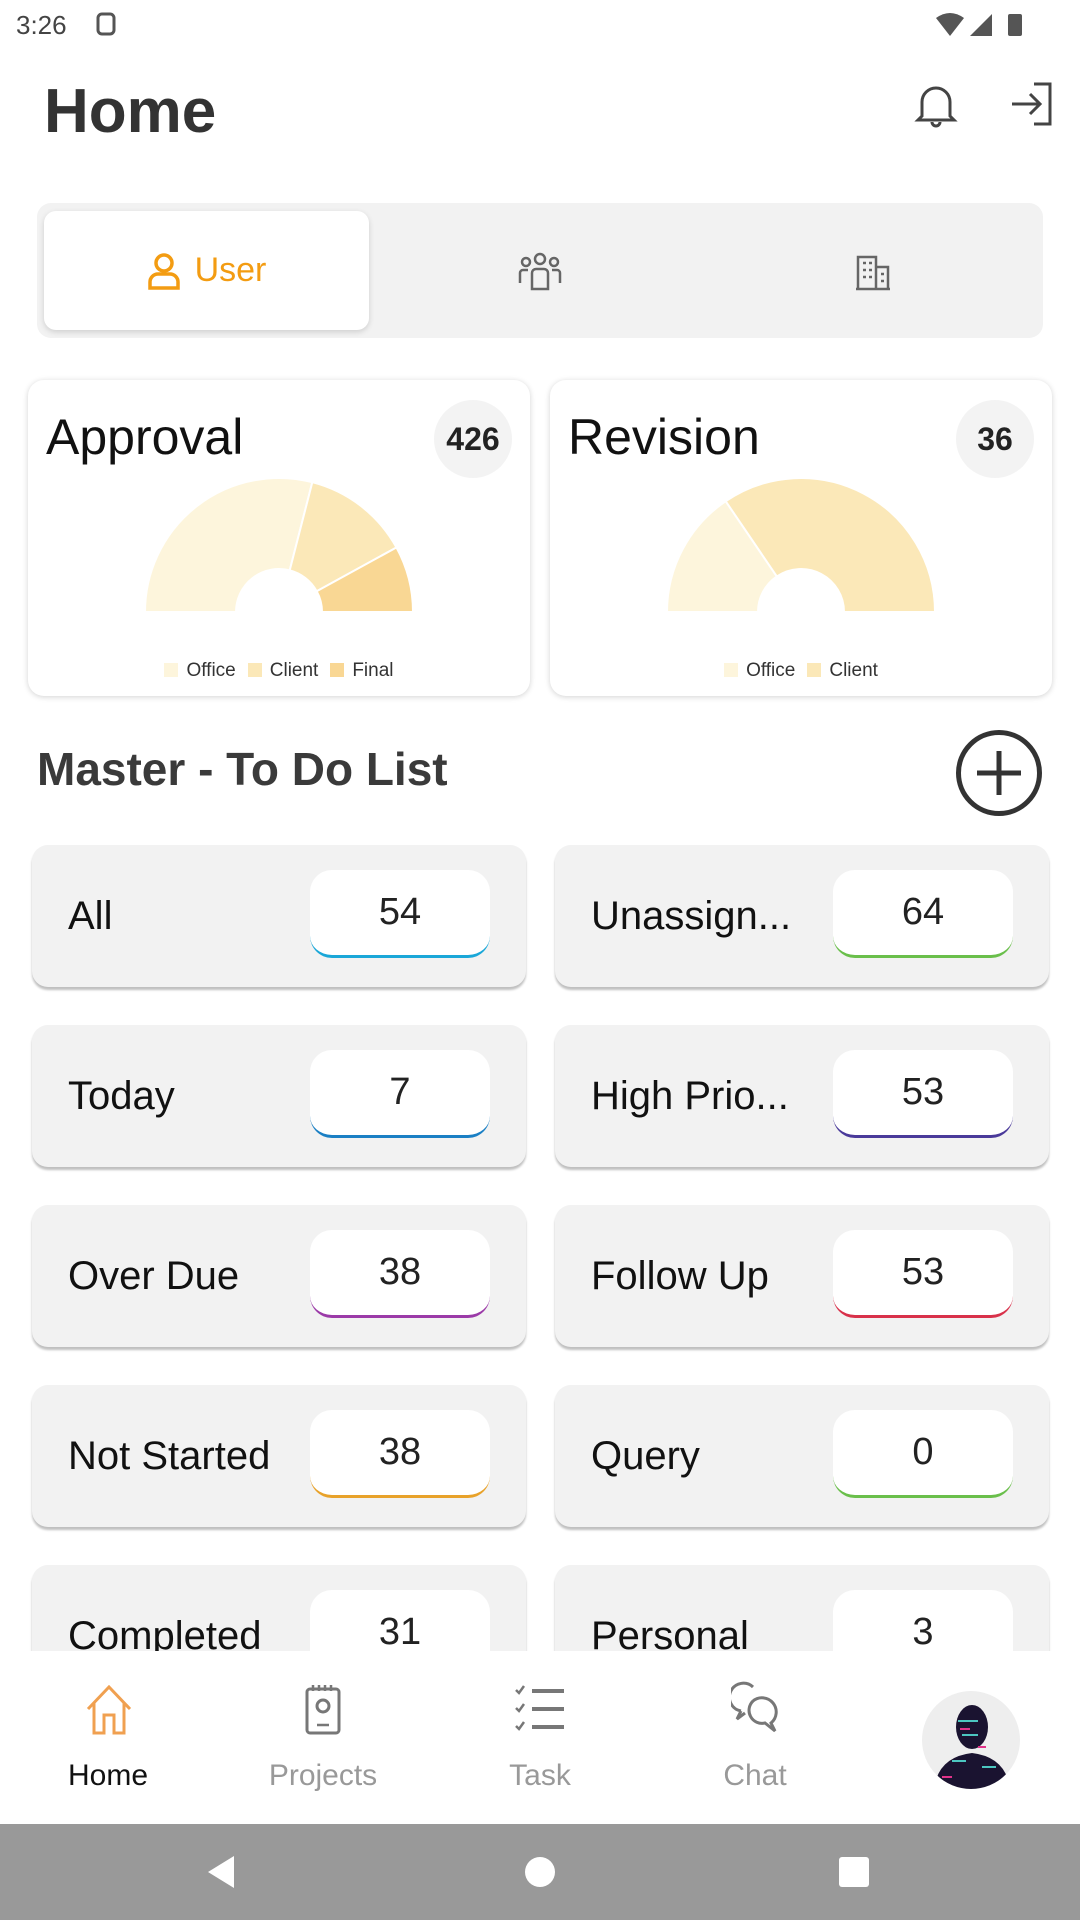 This screenshot has height=1920, width=1080. I want to click on todo-item: Not Started 38, so click(279, 1456).